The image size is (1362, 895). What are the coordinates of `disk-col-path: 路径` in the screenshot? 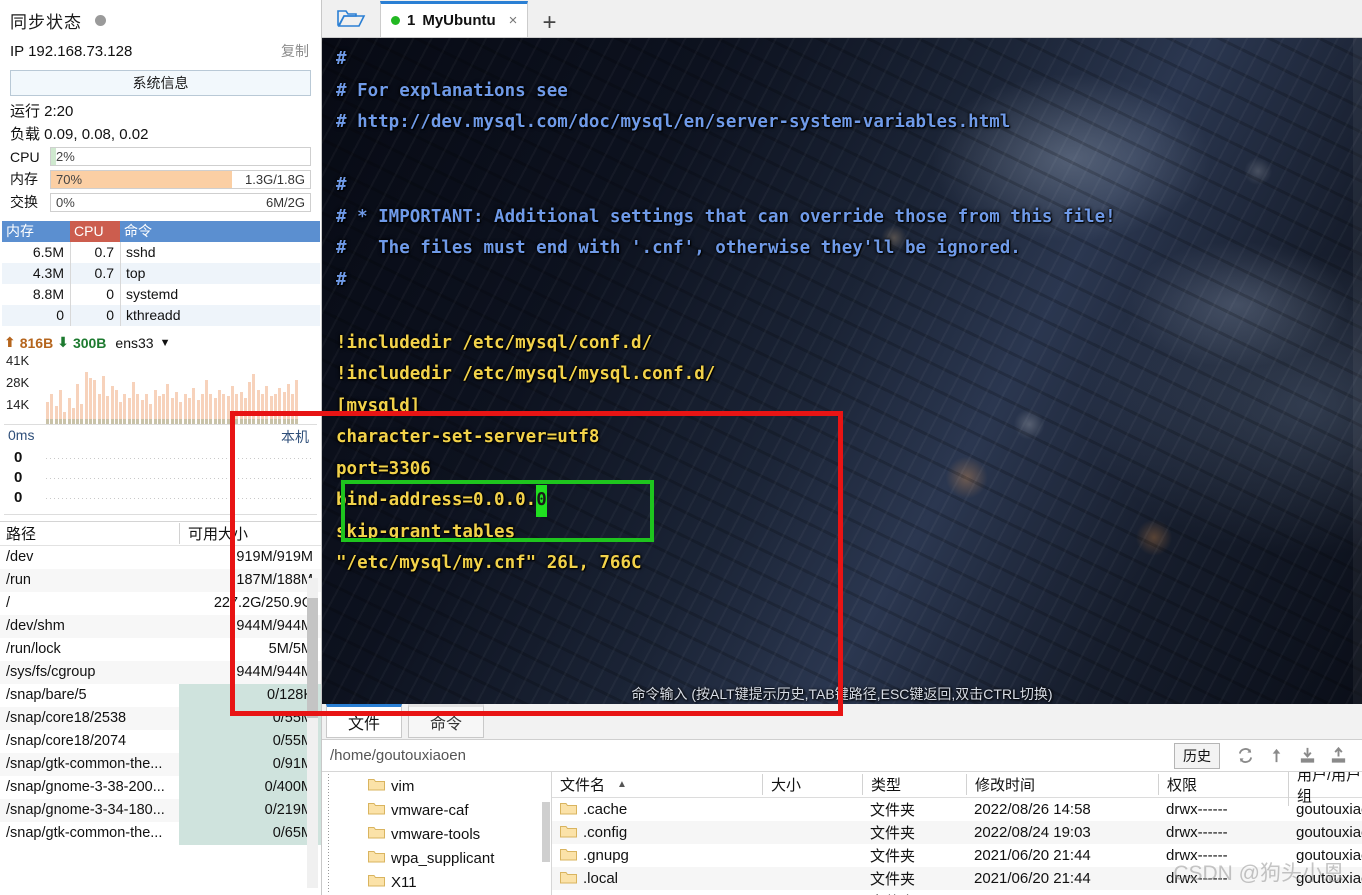 It's located at (89, 533).